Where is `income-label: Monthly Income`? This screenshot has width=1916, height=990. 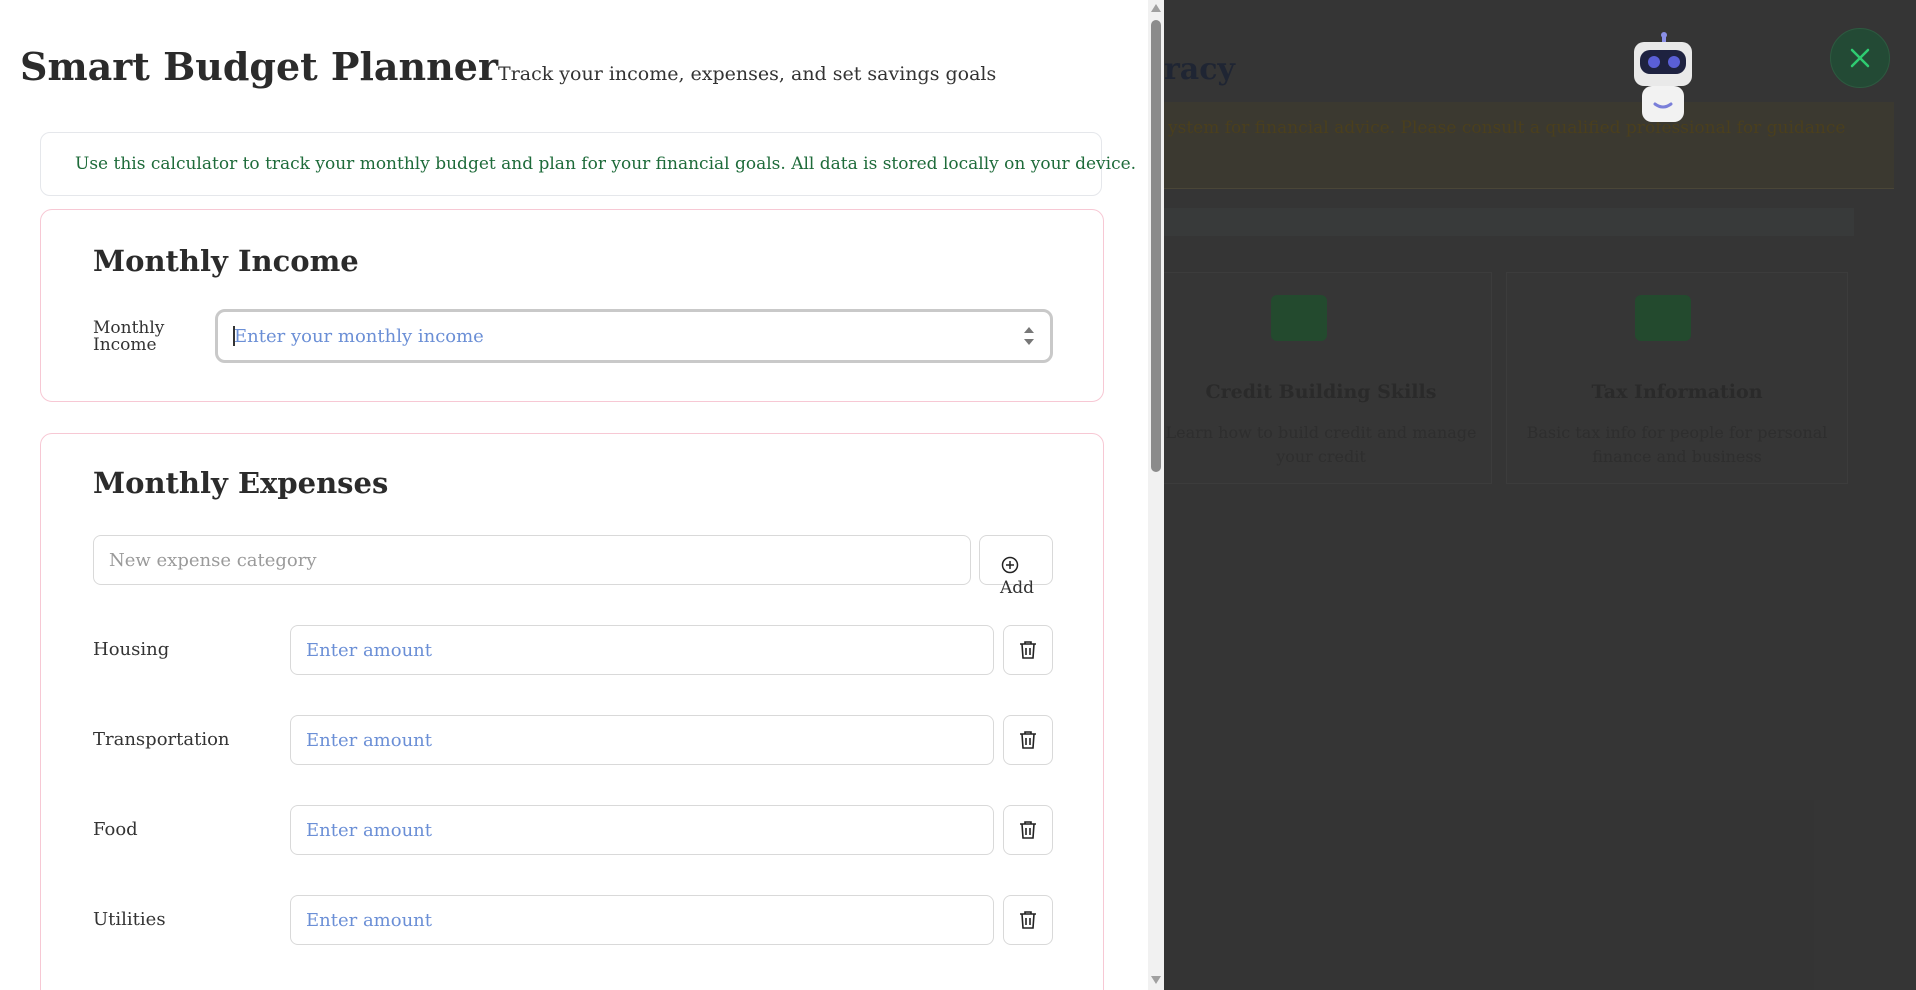 income-label: Monthly Income is located at coordinates (129, 336).